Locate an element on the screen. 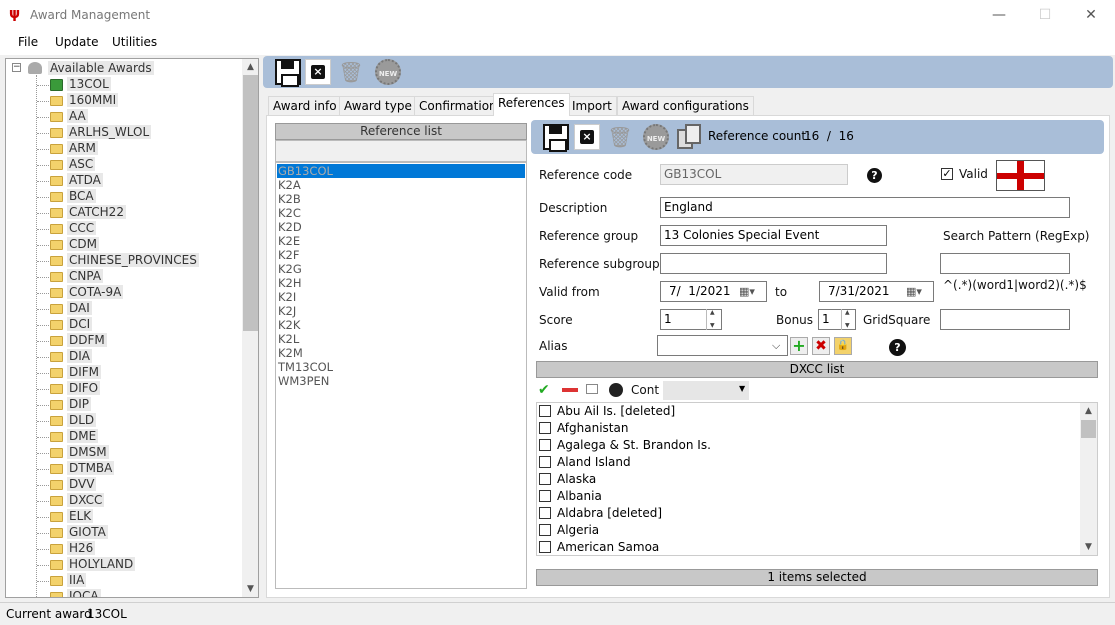  search-pattern-field is located at coordinates (1005, 263).